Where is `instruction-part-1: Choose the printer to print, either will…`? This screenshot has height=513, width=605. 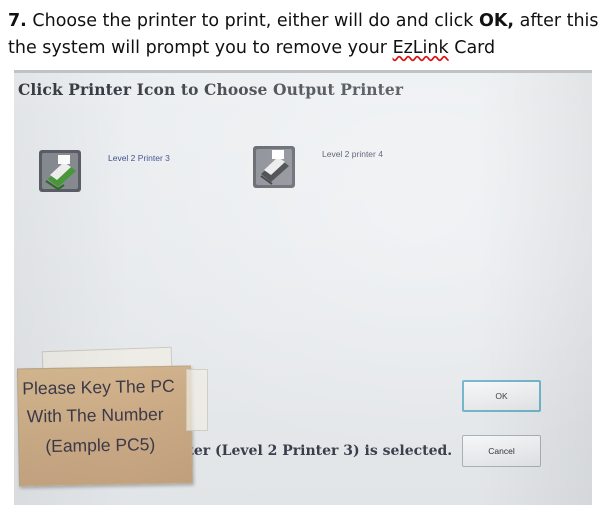 instruction-part-1: Choose the printer to print, either will… is located at coordinates (252, 21).